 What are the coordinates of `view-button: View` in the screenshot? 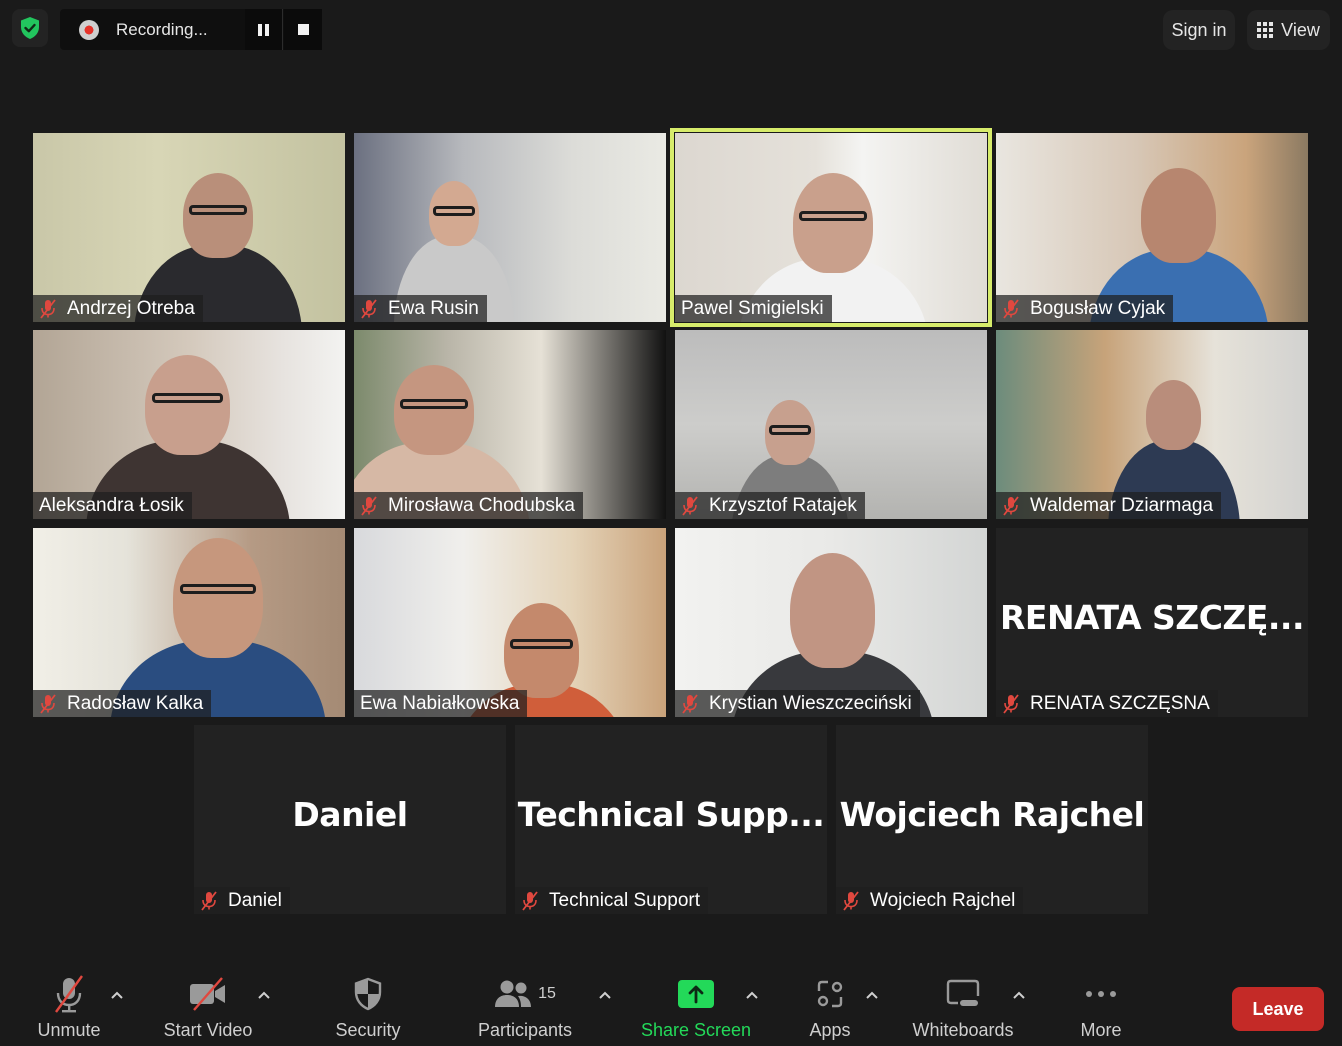 It's located at (1288, 30).